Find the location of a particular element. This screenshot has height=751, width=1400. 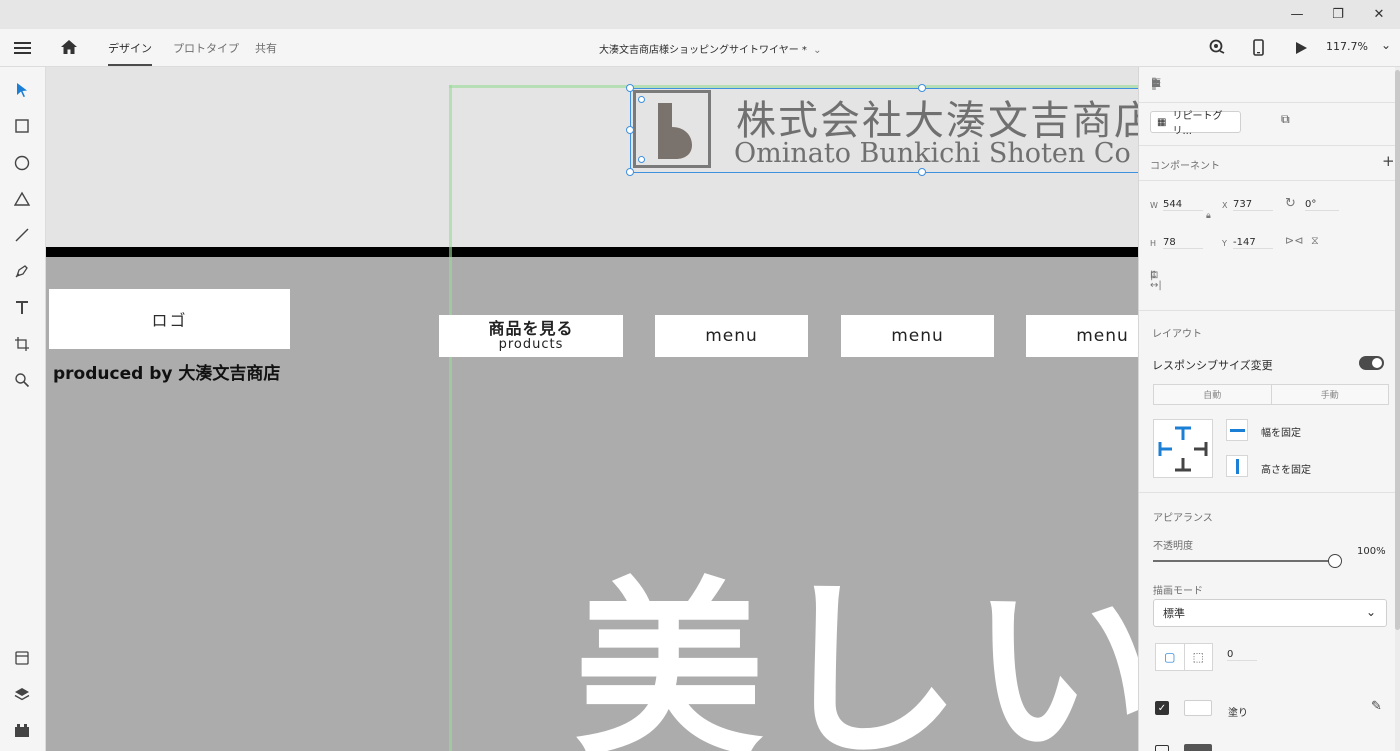

border-checkbox is located at coordinates (1162, 748).